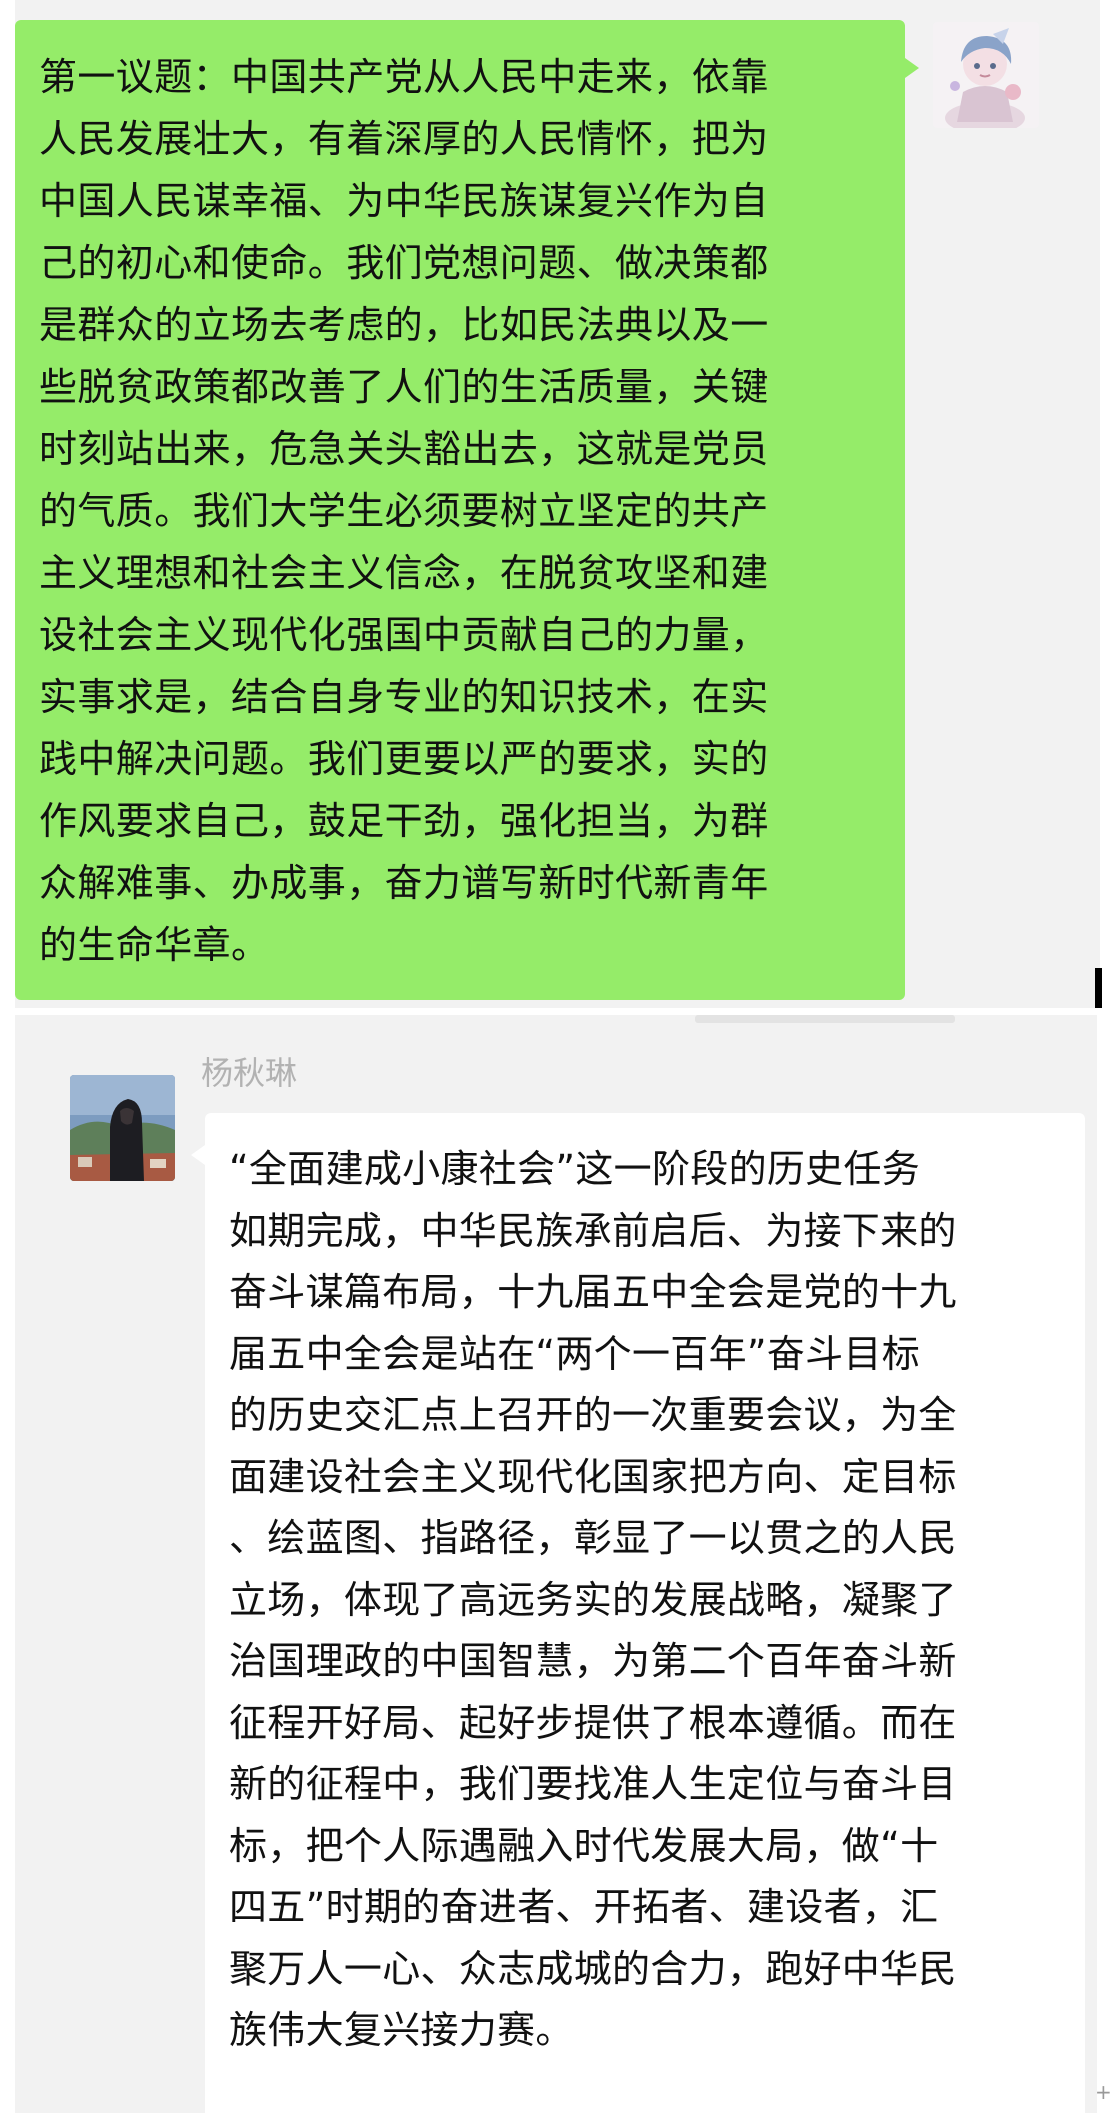 The image size is (1110, 2125). I want to click on sender-name: 杨秋琳, so click(249, 1073).